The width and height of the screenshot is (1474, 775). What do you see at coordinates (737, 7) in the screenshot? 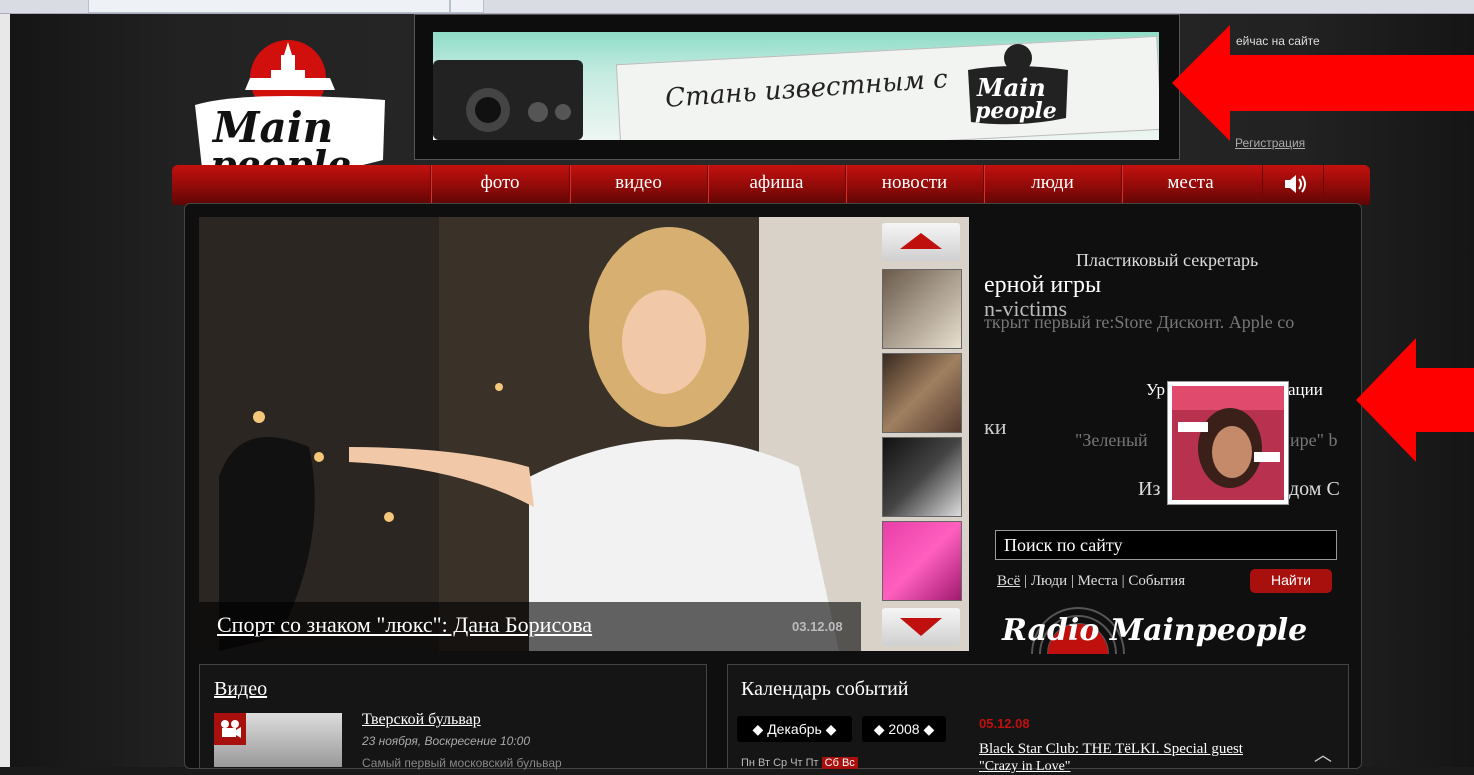
I see `browser-tab-bar` at bounding box center [737, 7].